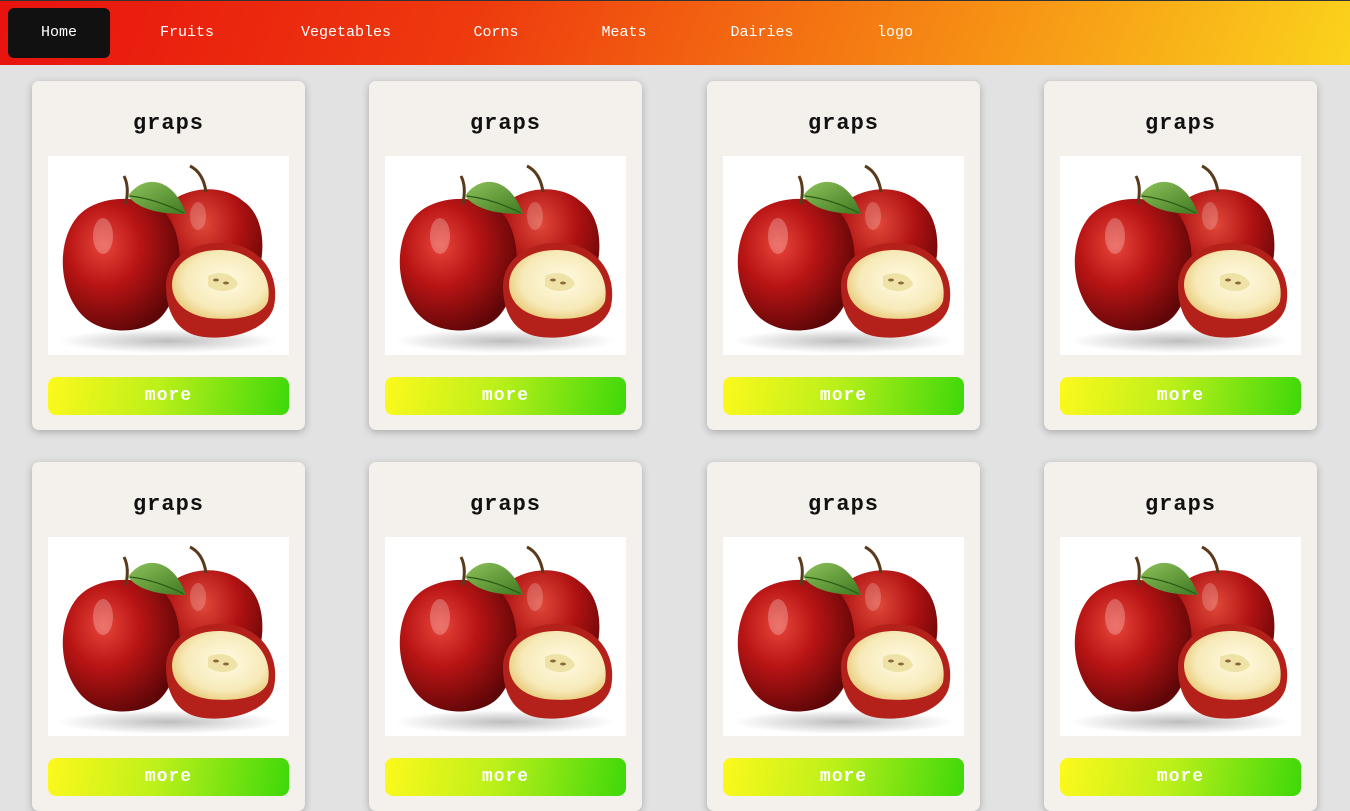 The width and height of the screenshot is (1350, 811). What do you see at coordinates (895, 33) in the screenshot?
I see `nav-logo: logo` at bounding box center [895, 33].